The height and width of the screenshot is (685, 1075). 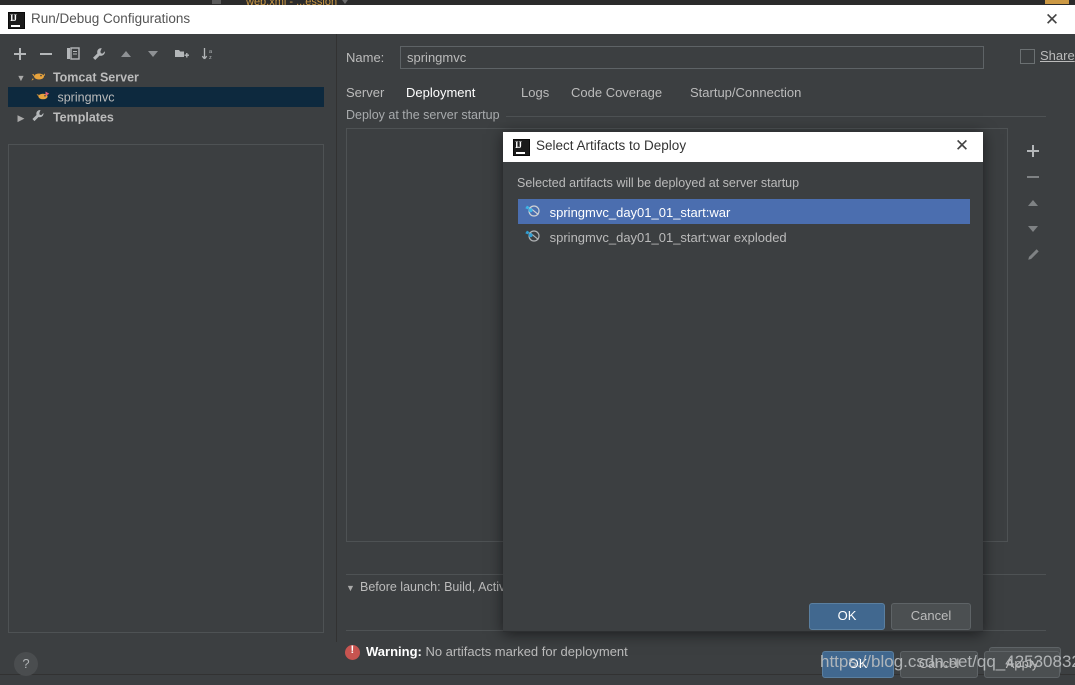 I want to click on modal-ok-button: OK, so click(x=847, y=616).